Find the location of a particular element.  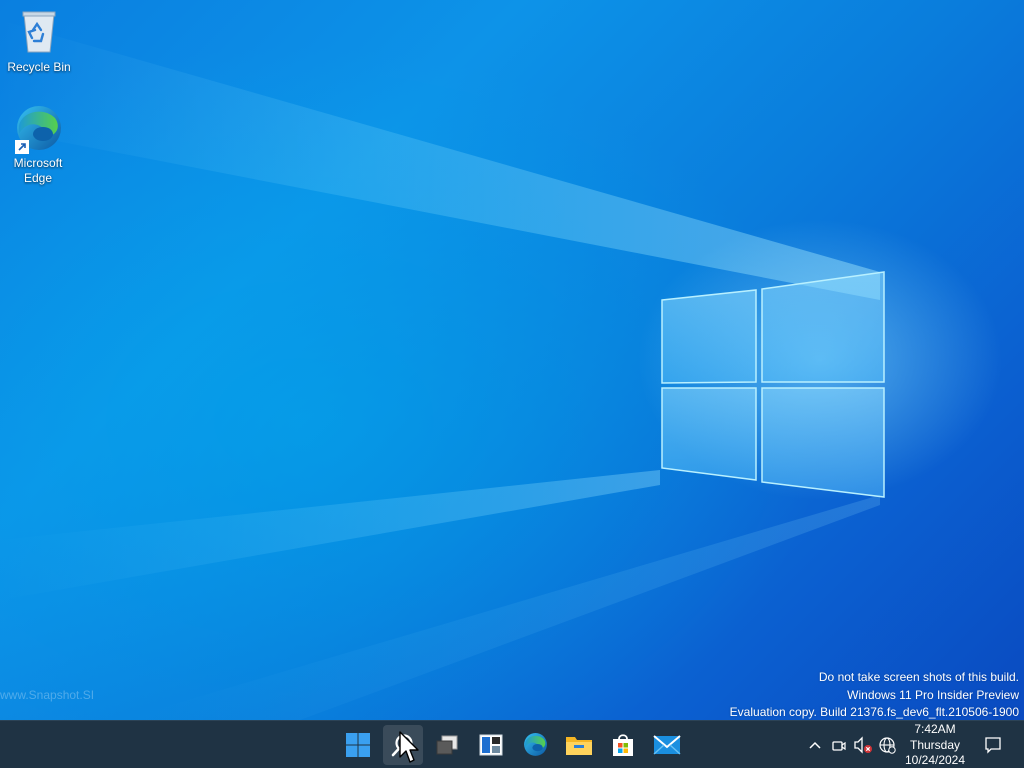

network-globe-icon is located at coordinates (887, 745).